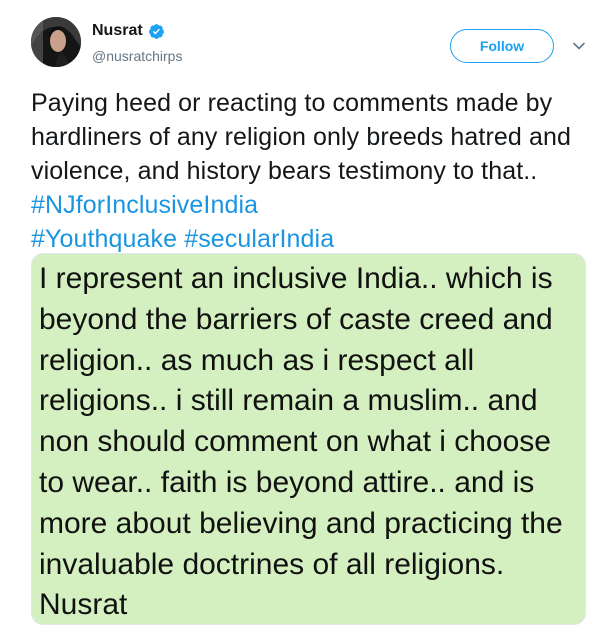 Image resolution: width=615 pixels, height=637 pixels. I want to click on author-name-row: Nusrat, so click(128, 31).